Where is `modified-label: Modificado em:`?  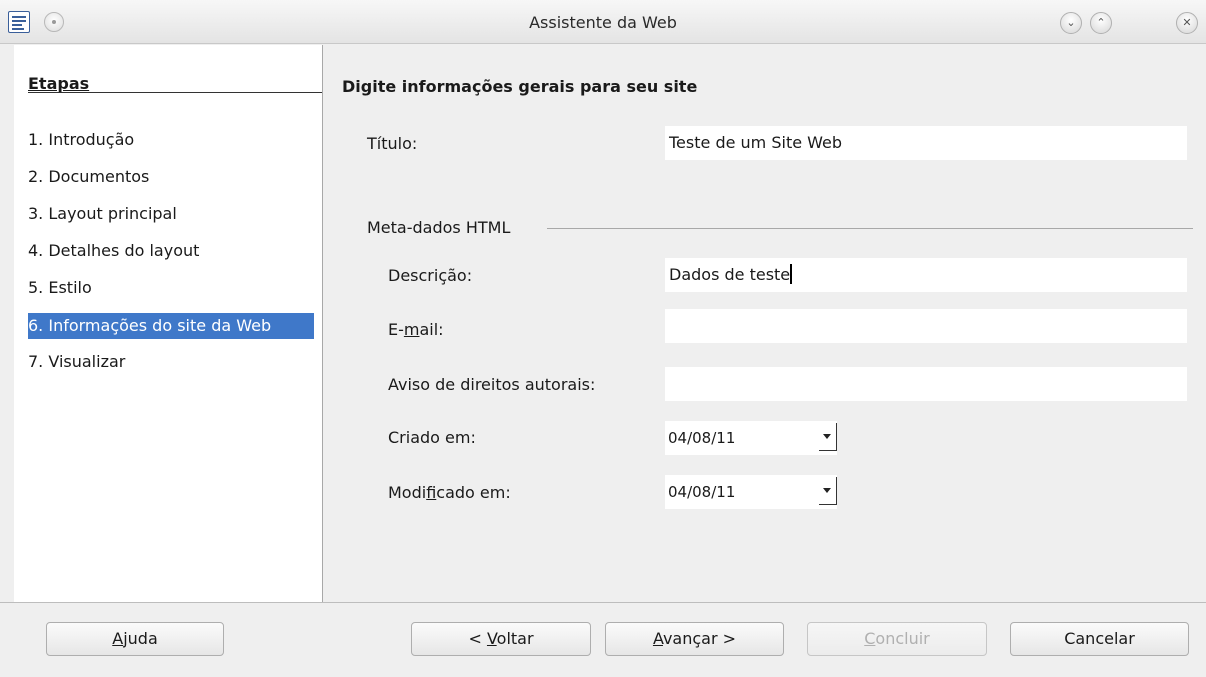
modified-label: Modificado em: is located at coordinates (449, 492).